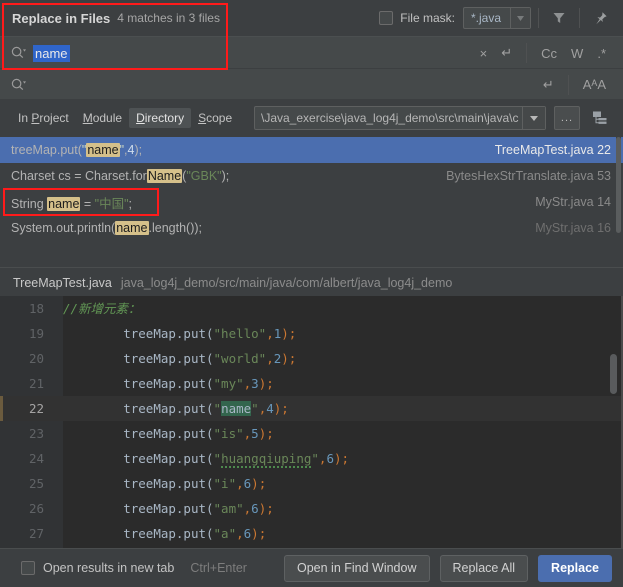 This screenshot has width=623, height=587. I want to click on footer-buttons: Open in Find Window Replace All Replace, so click(448, 568).